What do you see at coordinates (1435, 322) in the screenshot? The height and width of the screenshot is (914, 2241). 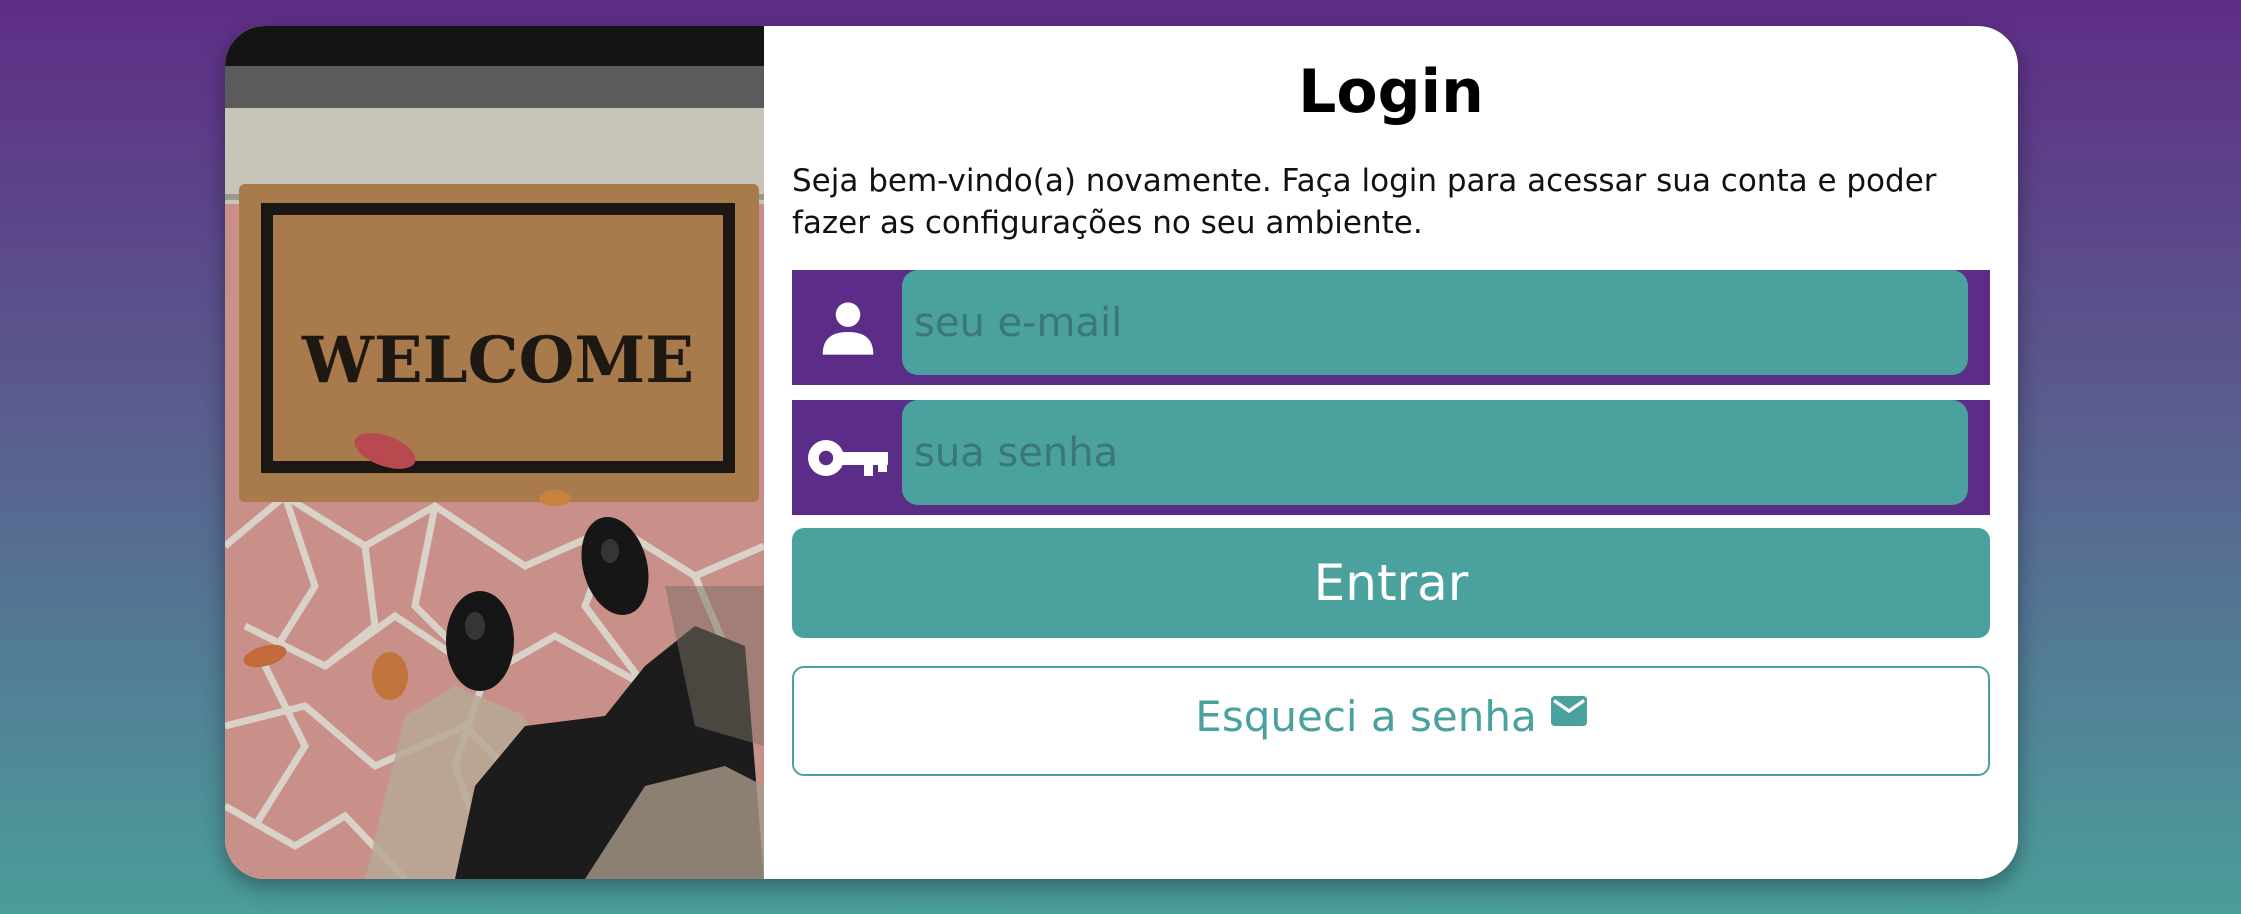 I see `email-input` at bounding box center [1435, 322].